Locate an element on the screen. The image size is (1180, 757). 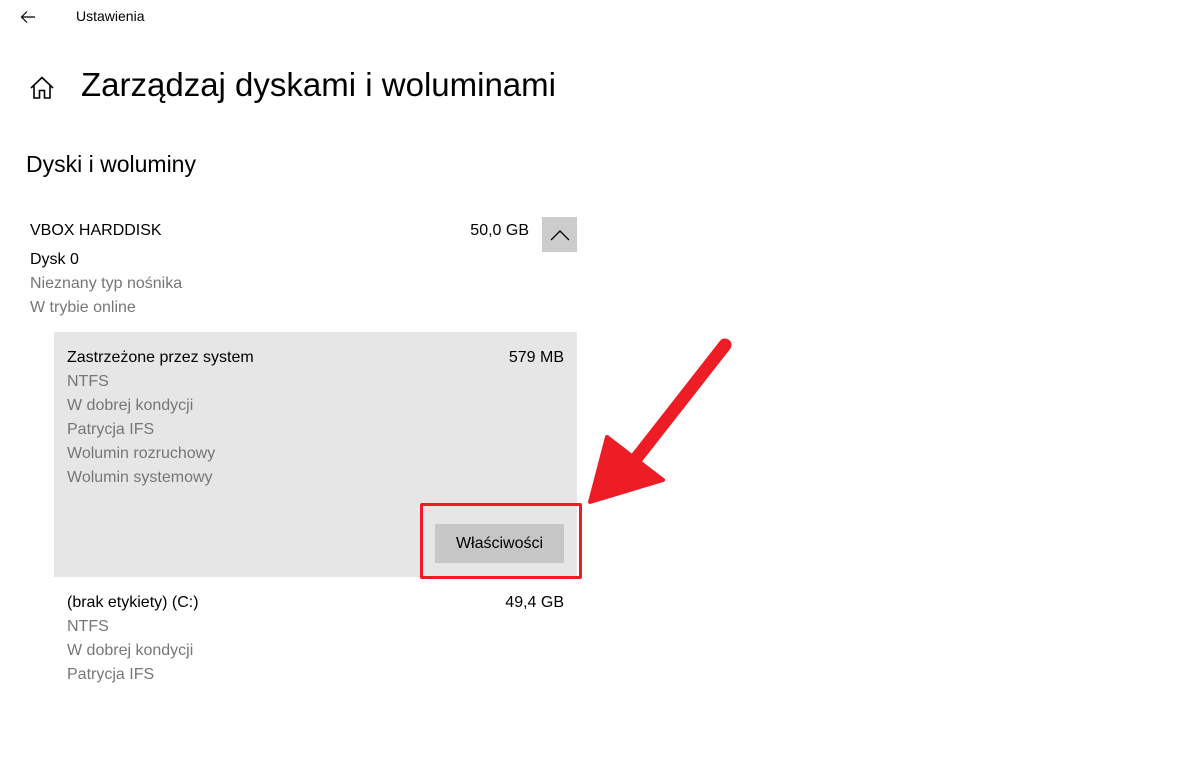
volume-boot-flag: Wolumin rozruchowy is located at coordinates (141, 453).